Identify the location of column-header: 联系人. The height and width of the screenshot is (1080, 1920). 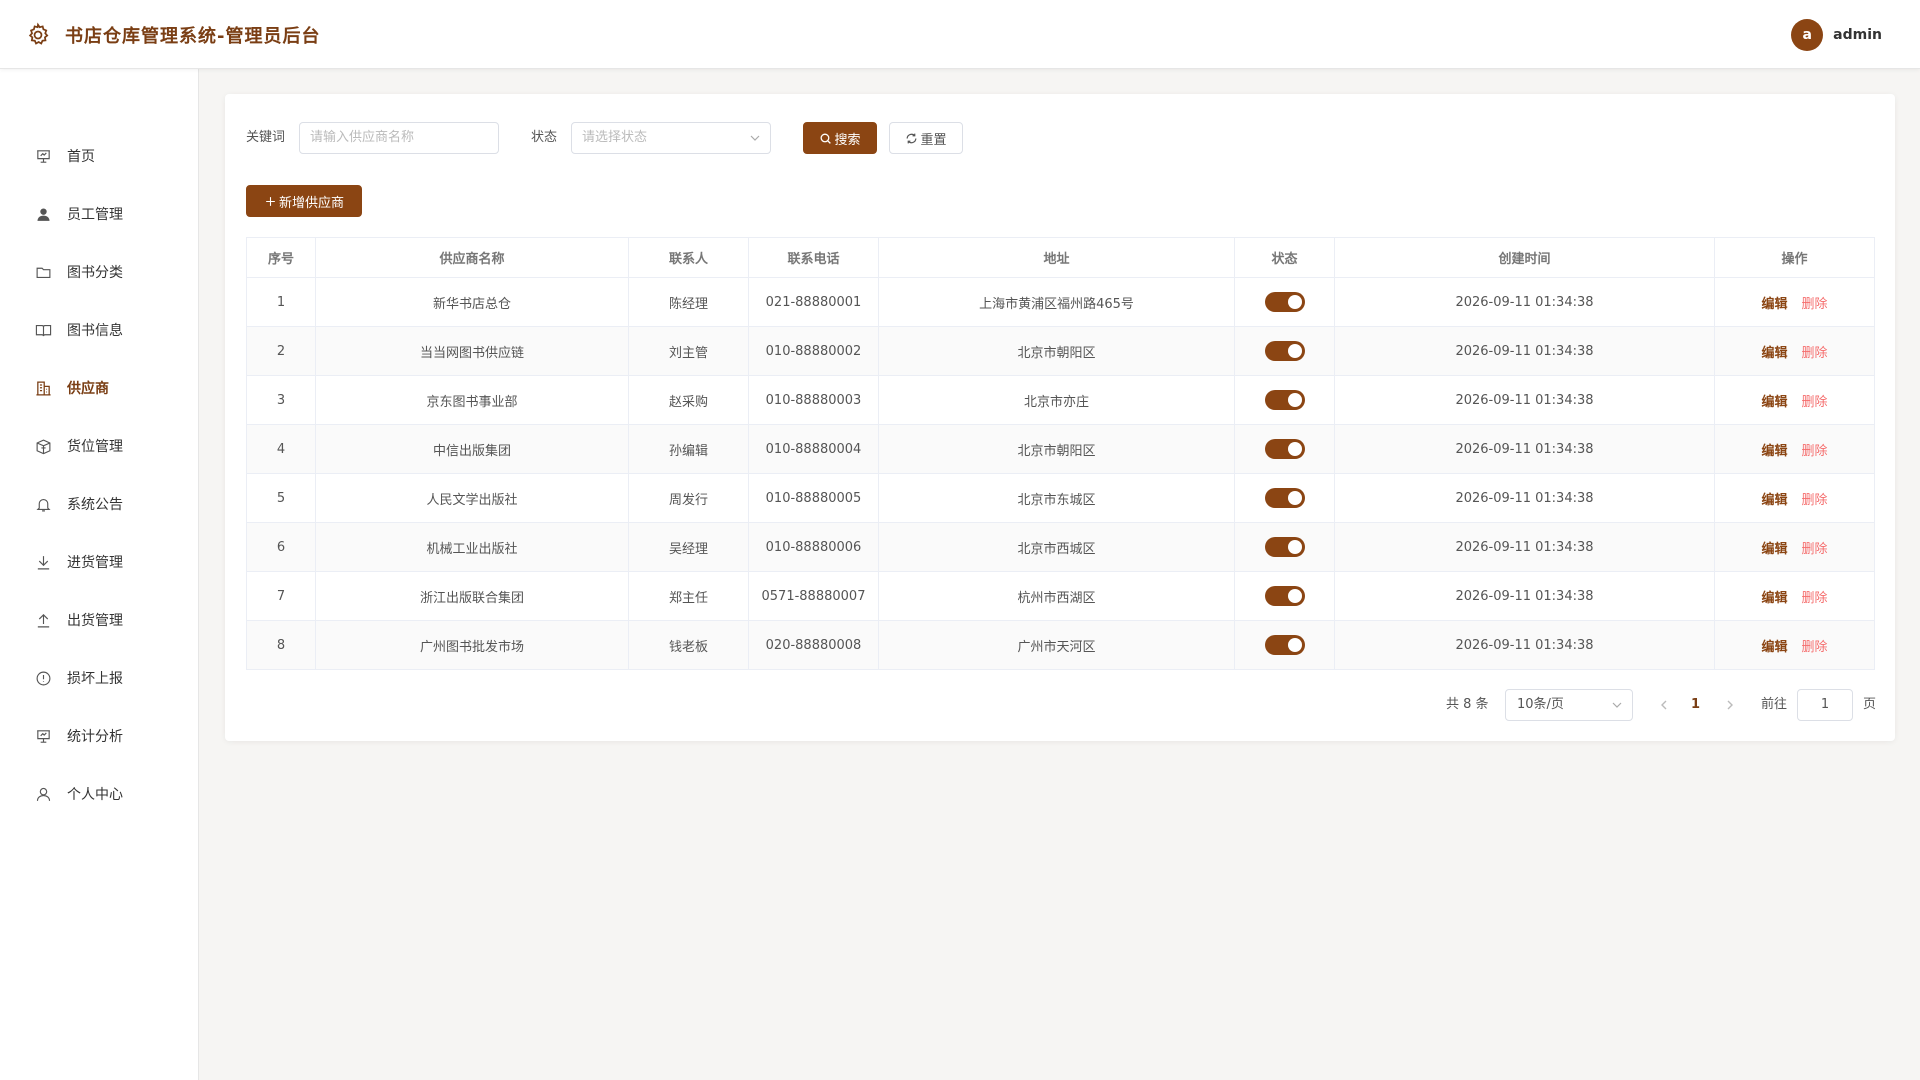
(688, 257).